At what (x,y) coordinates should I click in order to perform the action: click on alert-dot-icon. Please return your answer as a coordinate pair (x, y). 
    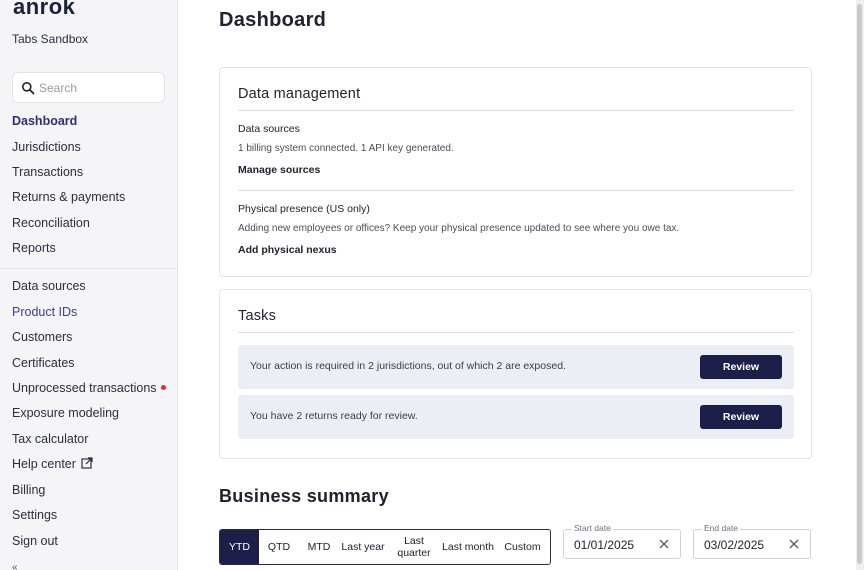
    Looking at the image, I should click on (163, 388).